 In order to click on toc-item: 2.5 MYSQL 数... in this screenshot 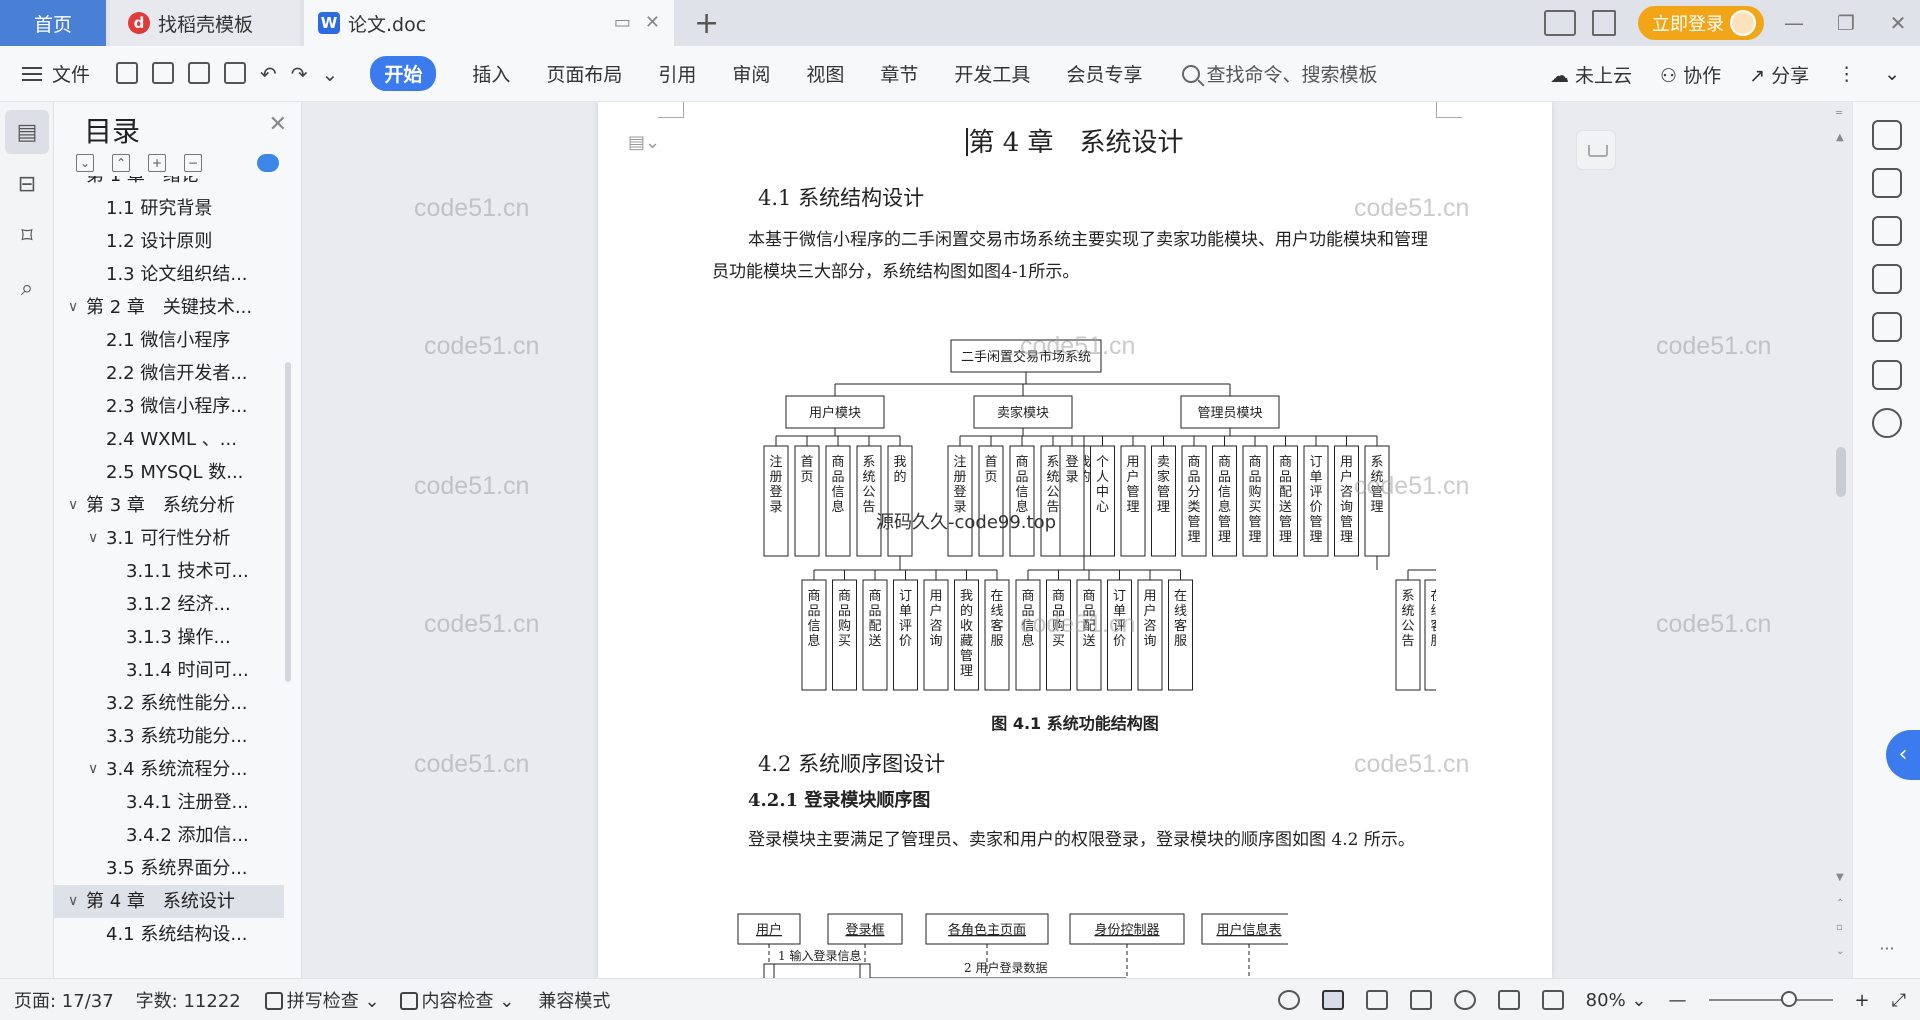, I will do `click(169, 472)`.